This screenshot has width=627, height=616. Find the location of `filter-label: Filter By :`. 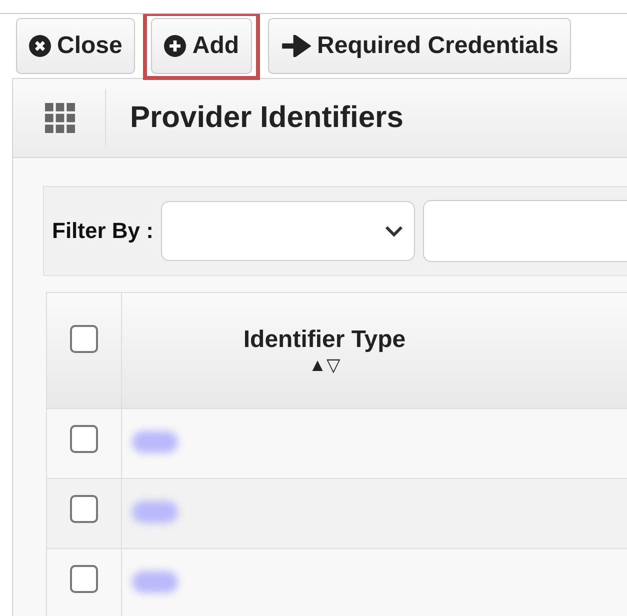

filter-label: Filter By : is located at coordinates (103, 231).